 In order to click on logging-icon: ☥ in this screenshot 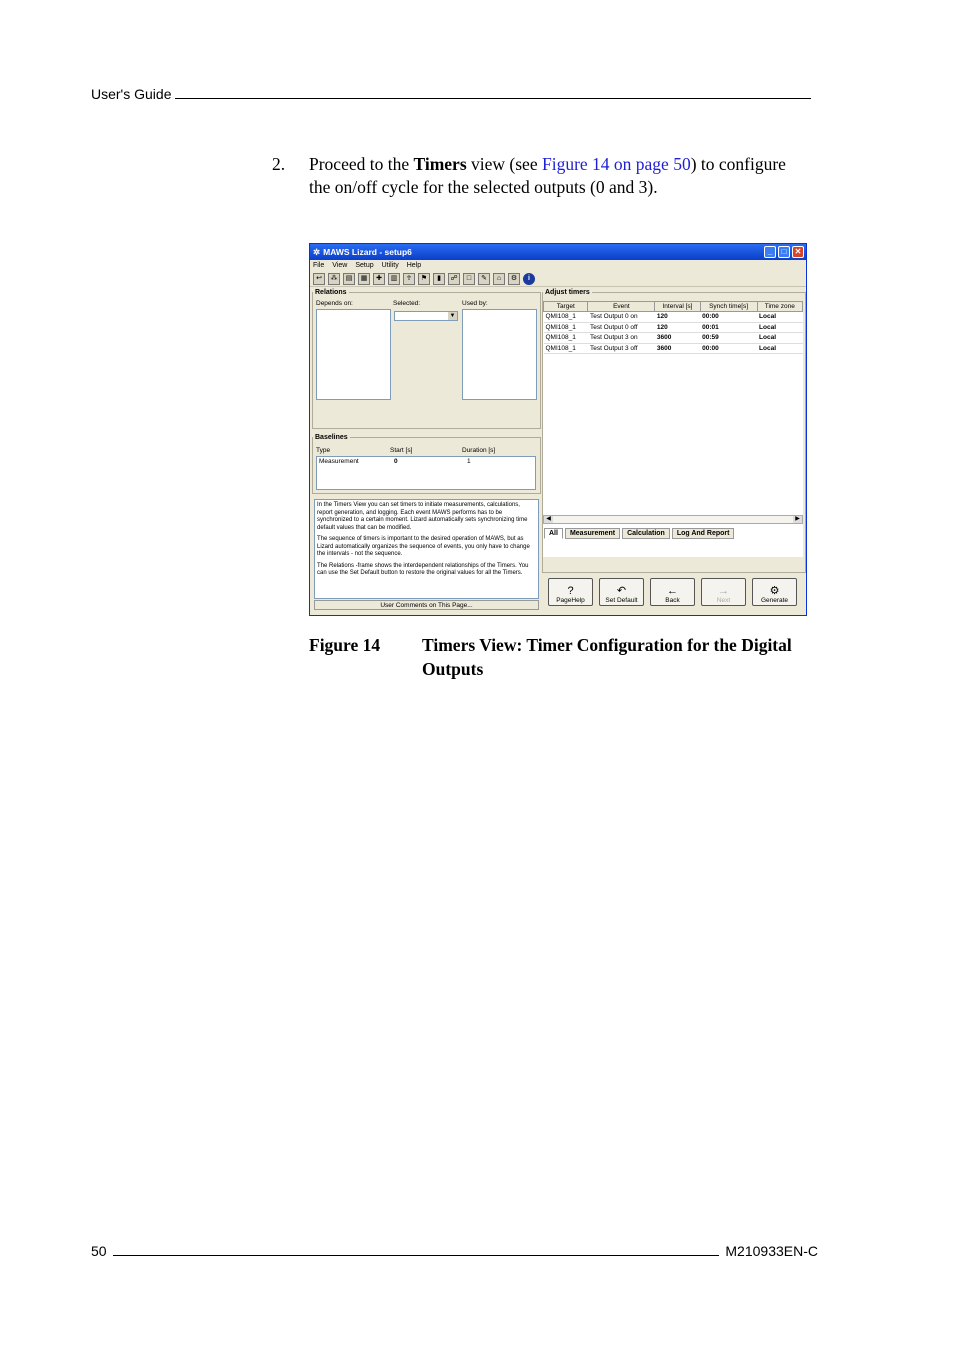, I will do `click(409, 278)`.